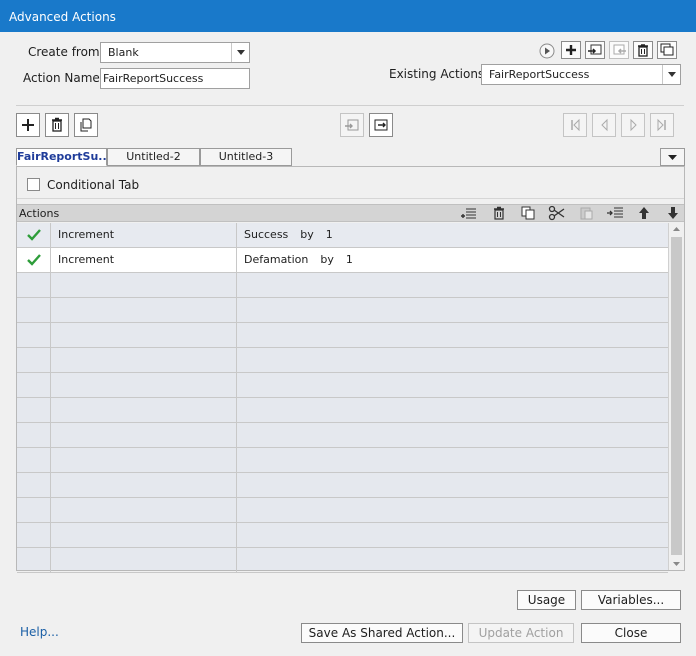 This screenshot has height=656, width=696. I want to click on action-row: Increment Success by 1, so click(342, 235).